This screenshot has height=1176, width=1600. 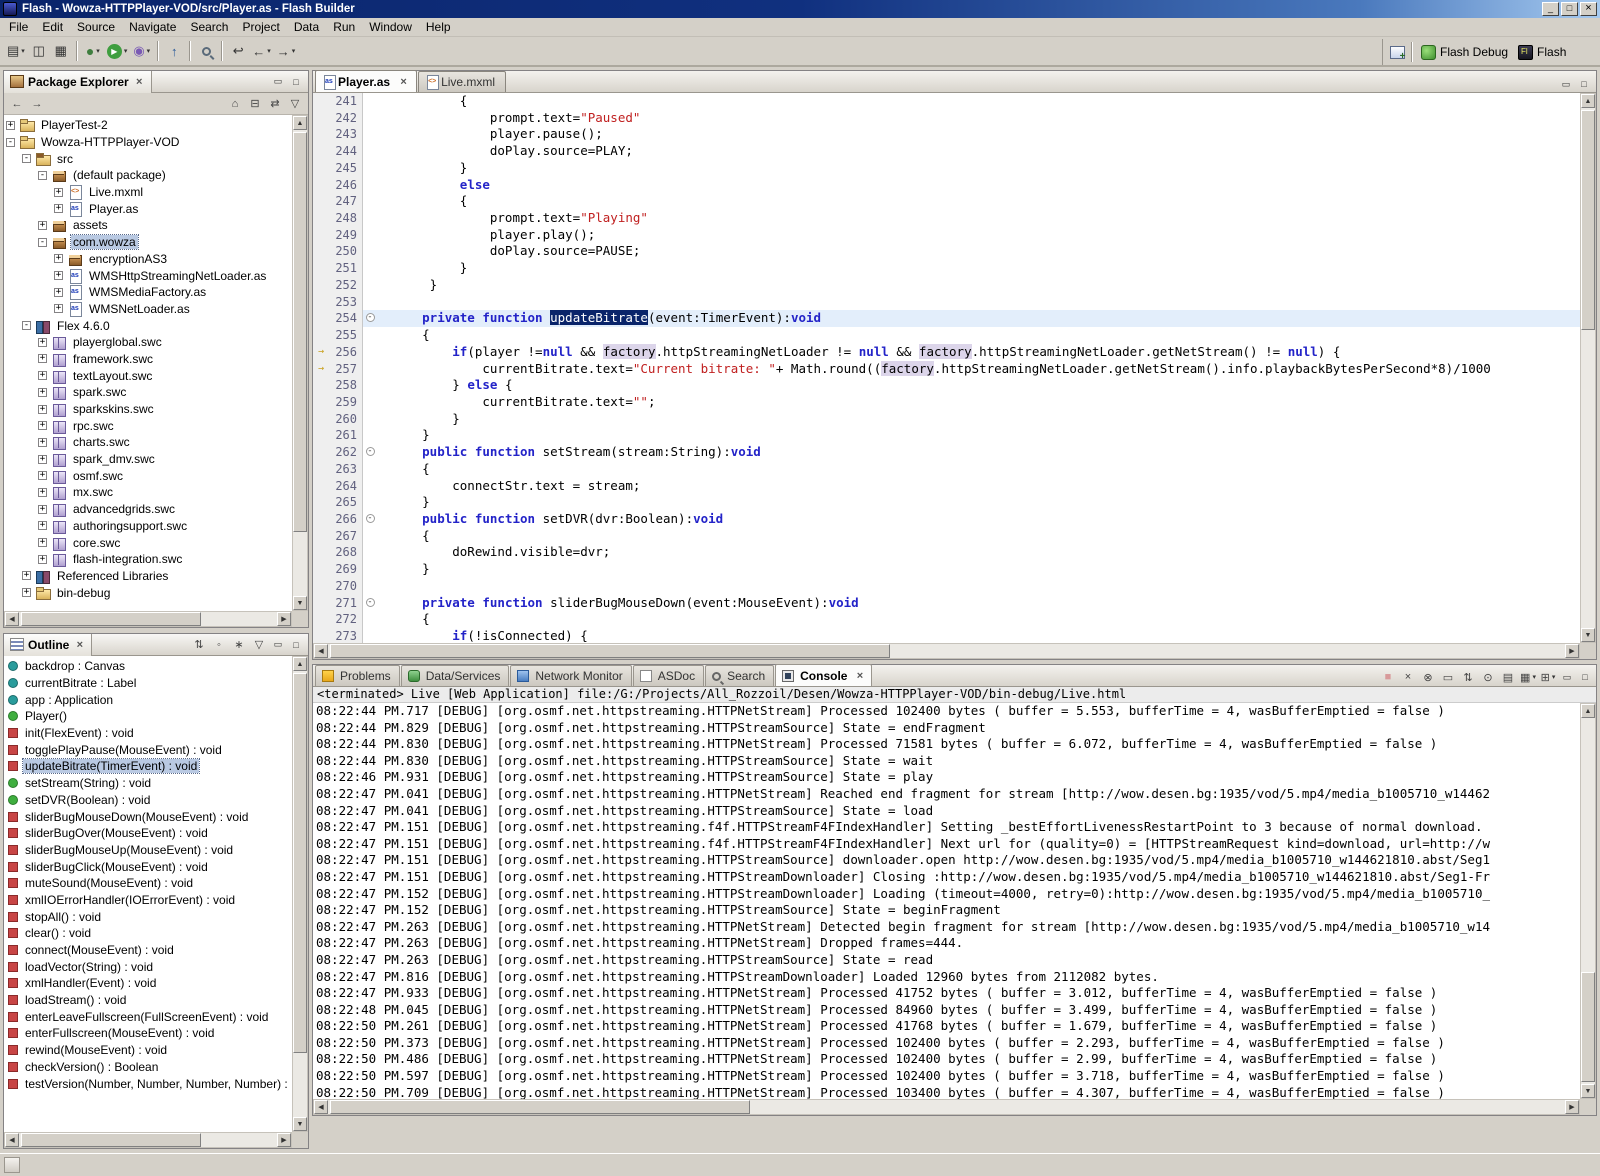 I want to click on tree-item-player-as: + Player.as, so click(x=148, y=208).